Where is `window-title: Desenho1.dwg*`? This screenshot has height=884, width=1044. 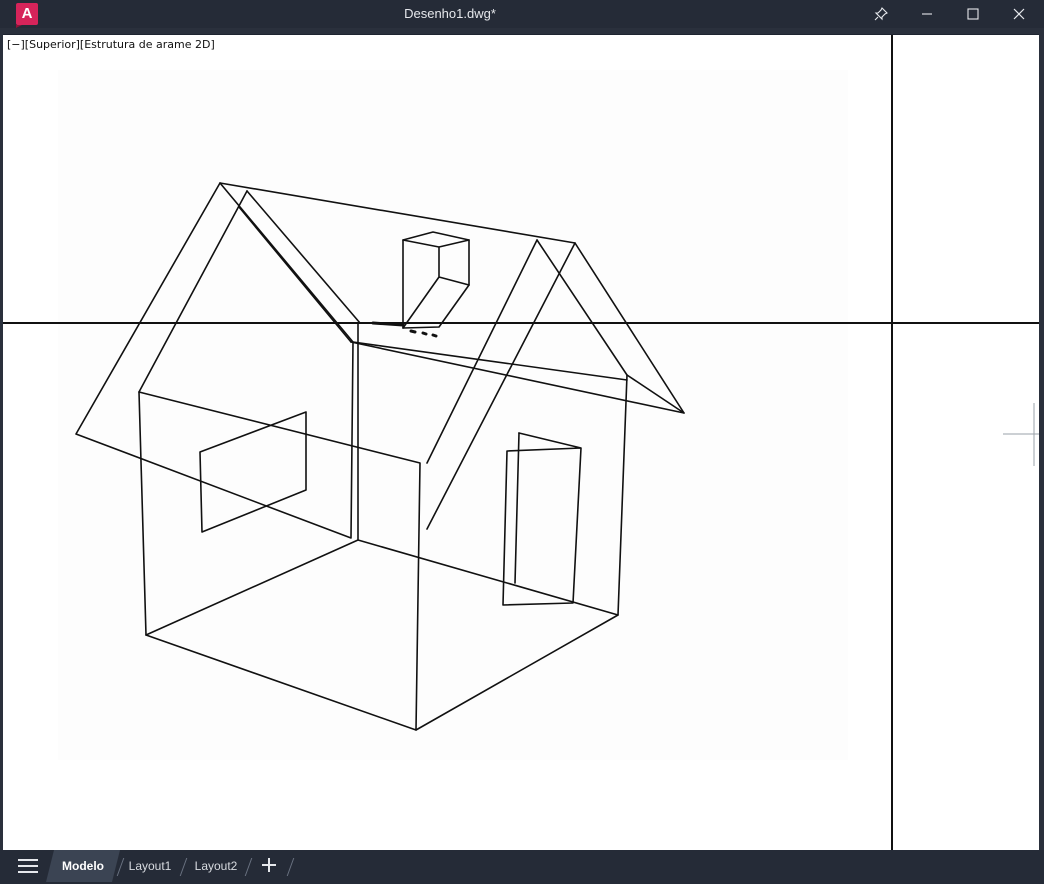 window-title: Desenho1.dwg* is located at coordinates (450, 13).